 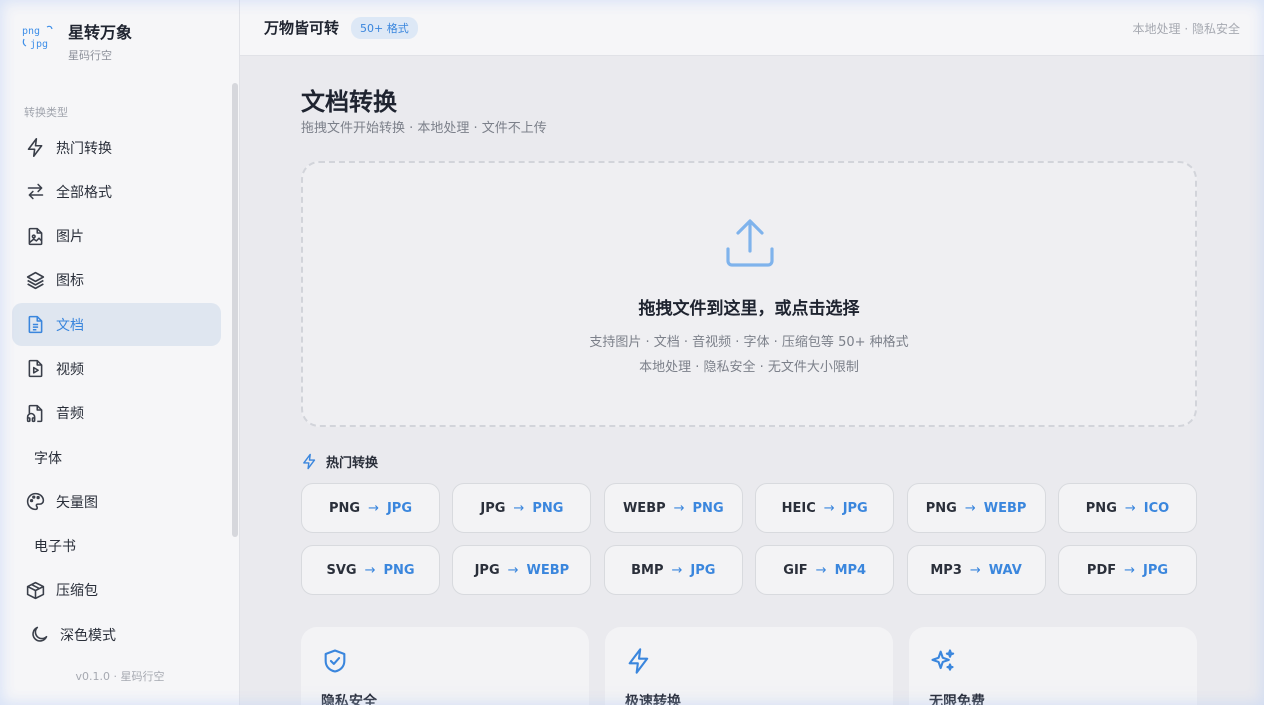 What do you see at coordinates (116, 546) in the screenshot?
I see `sidebar-item-ebooks: 电子书` at bounding box center [116, 546].